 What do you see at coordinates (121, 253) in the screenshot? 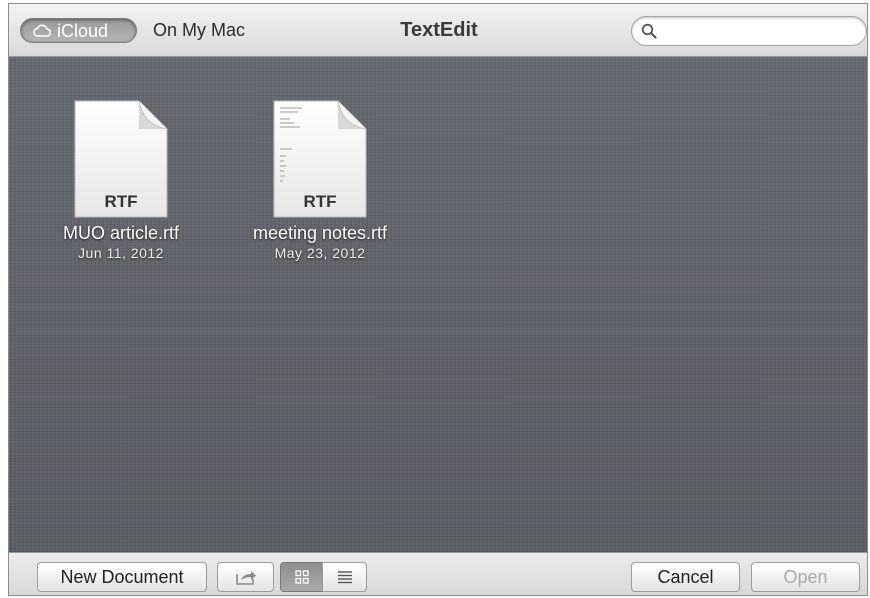
I see `file-date: Jun 11, 2012` at bounding box center [121, 253].